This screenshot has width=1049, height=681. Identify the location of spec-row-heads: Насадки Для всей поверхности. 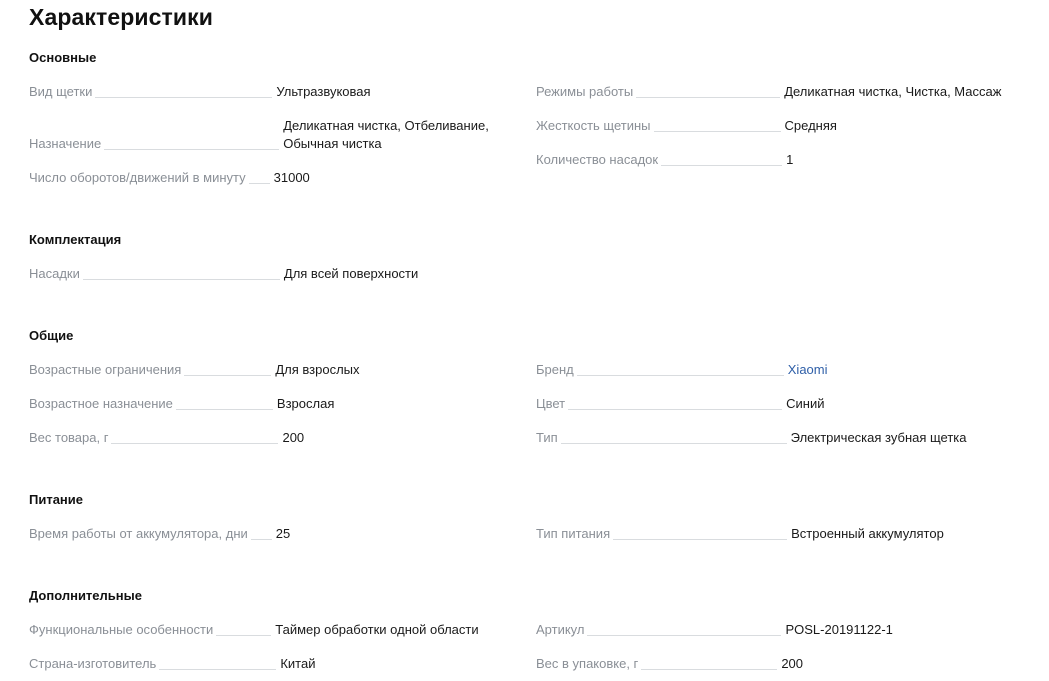
(274, 274).